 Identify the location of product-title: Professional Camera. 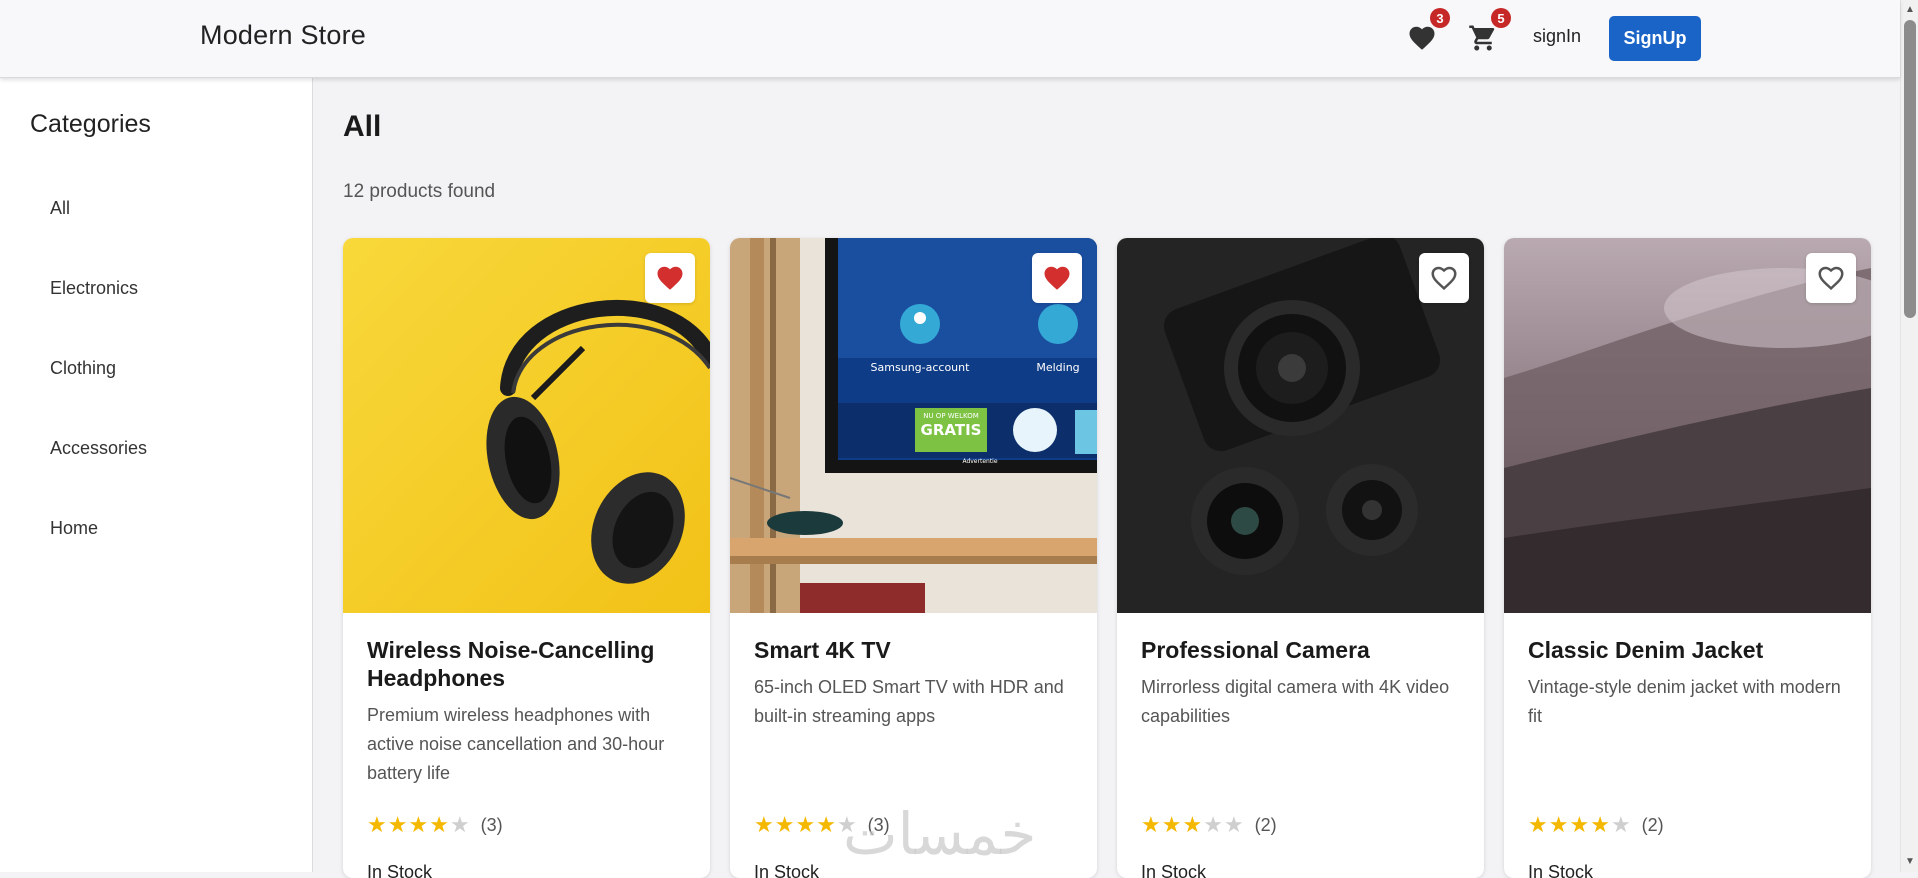
(1301, 650).